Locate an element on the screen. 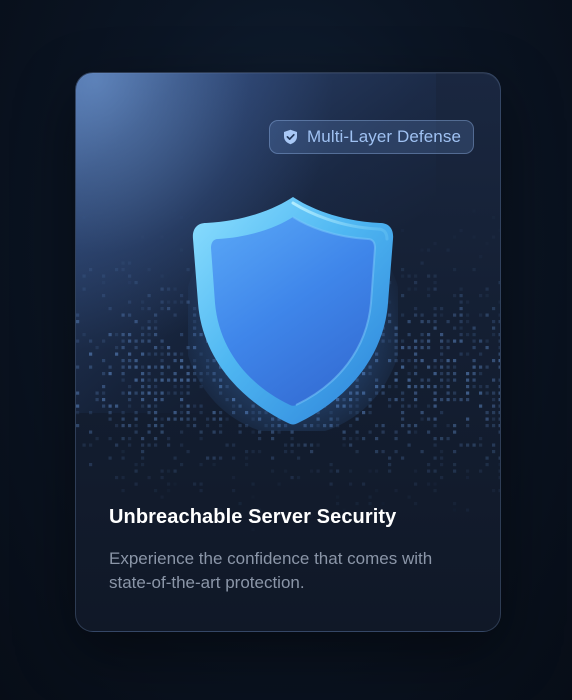  badge-label: Multi-Layer Defense is located at coordinates (384, 136).